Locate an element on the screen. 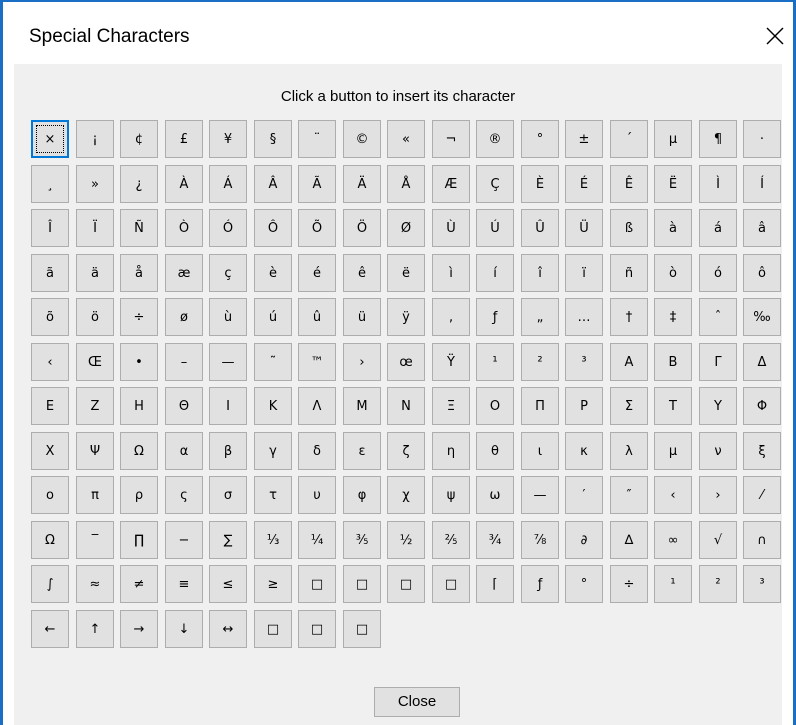 The width and height of the screenshot is (796, 725). char-button: Ν is located at coordinates (406, 406).